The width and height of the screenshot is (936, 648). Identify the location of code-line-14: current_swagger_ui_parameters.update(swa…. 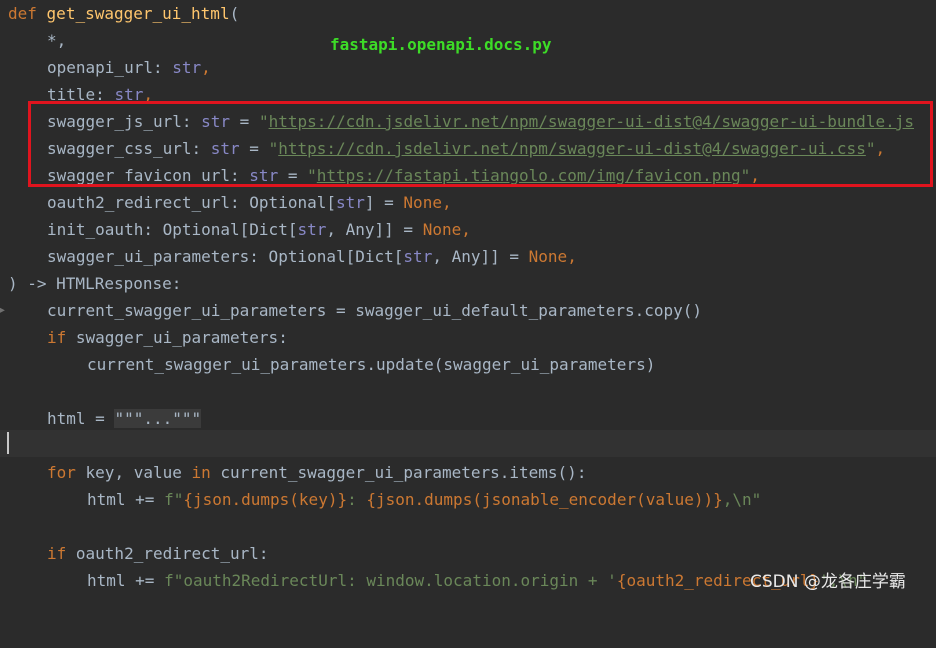
(371, 364).